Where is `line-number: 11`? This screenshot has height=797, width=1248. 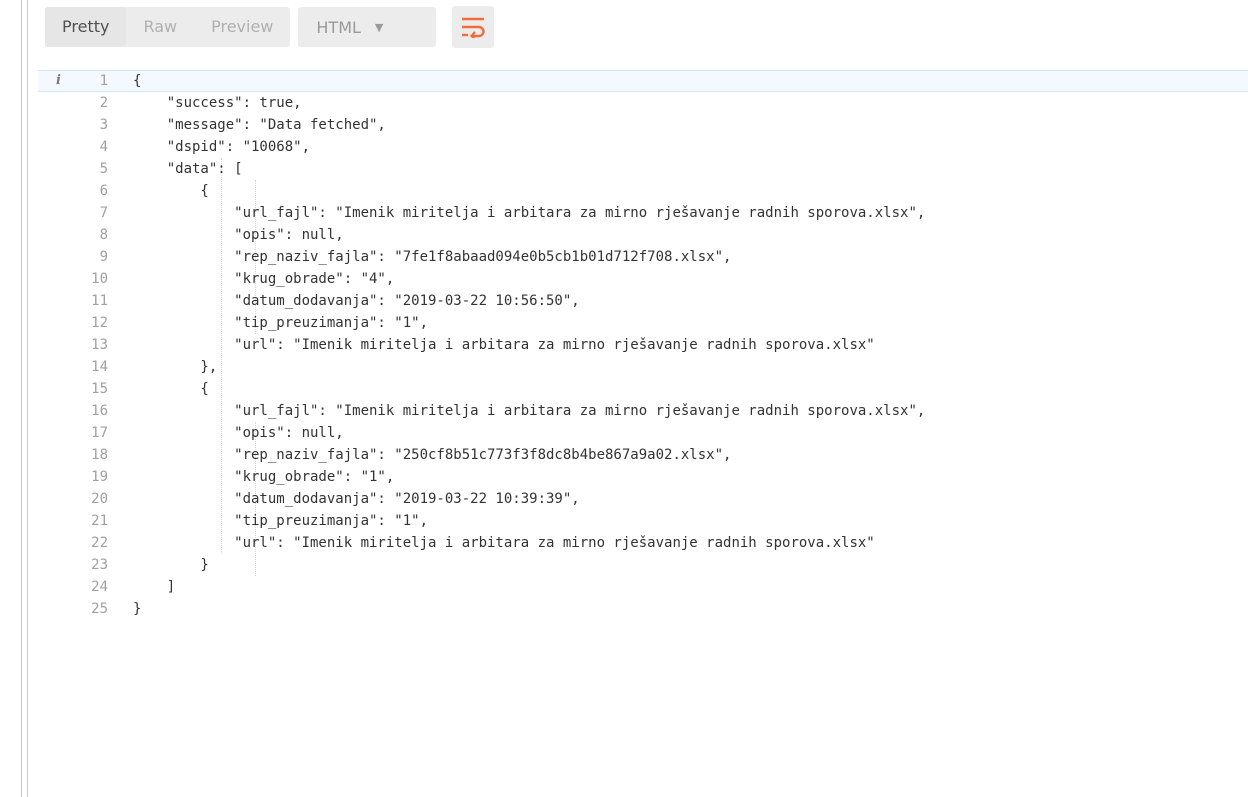
line-number: 11 is located at coordinates (99, 301).